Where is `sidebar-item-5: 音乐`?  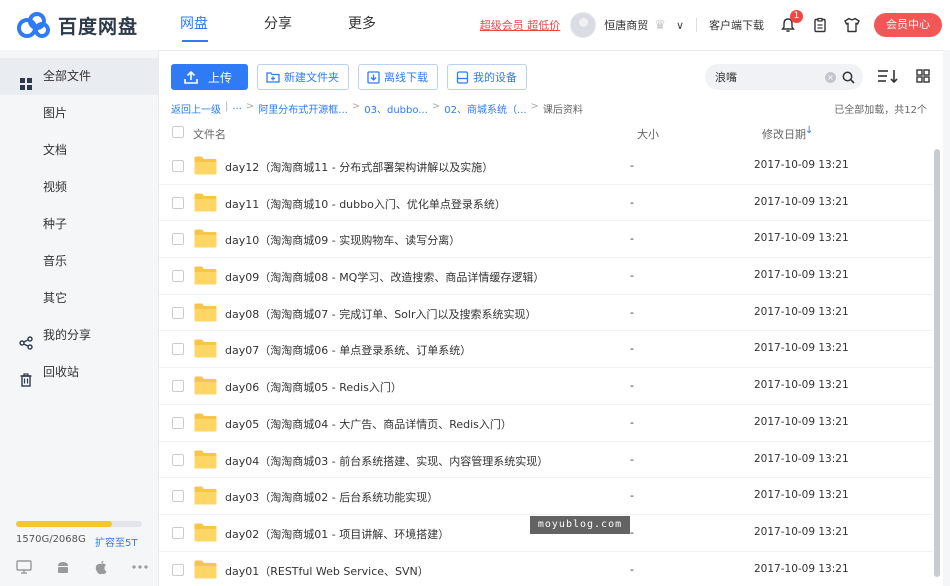 sidebar-item-5: 音乐 is located at coordinates (79, 261).